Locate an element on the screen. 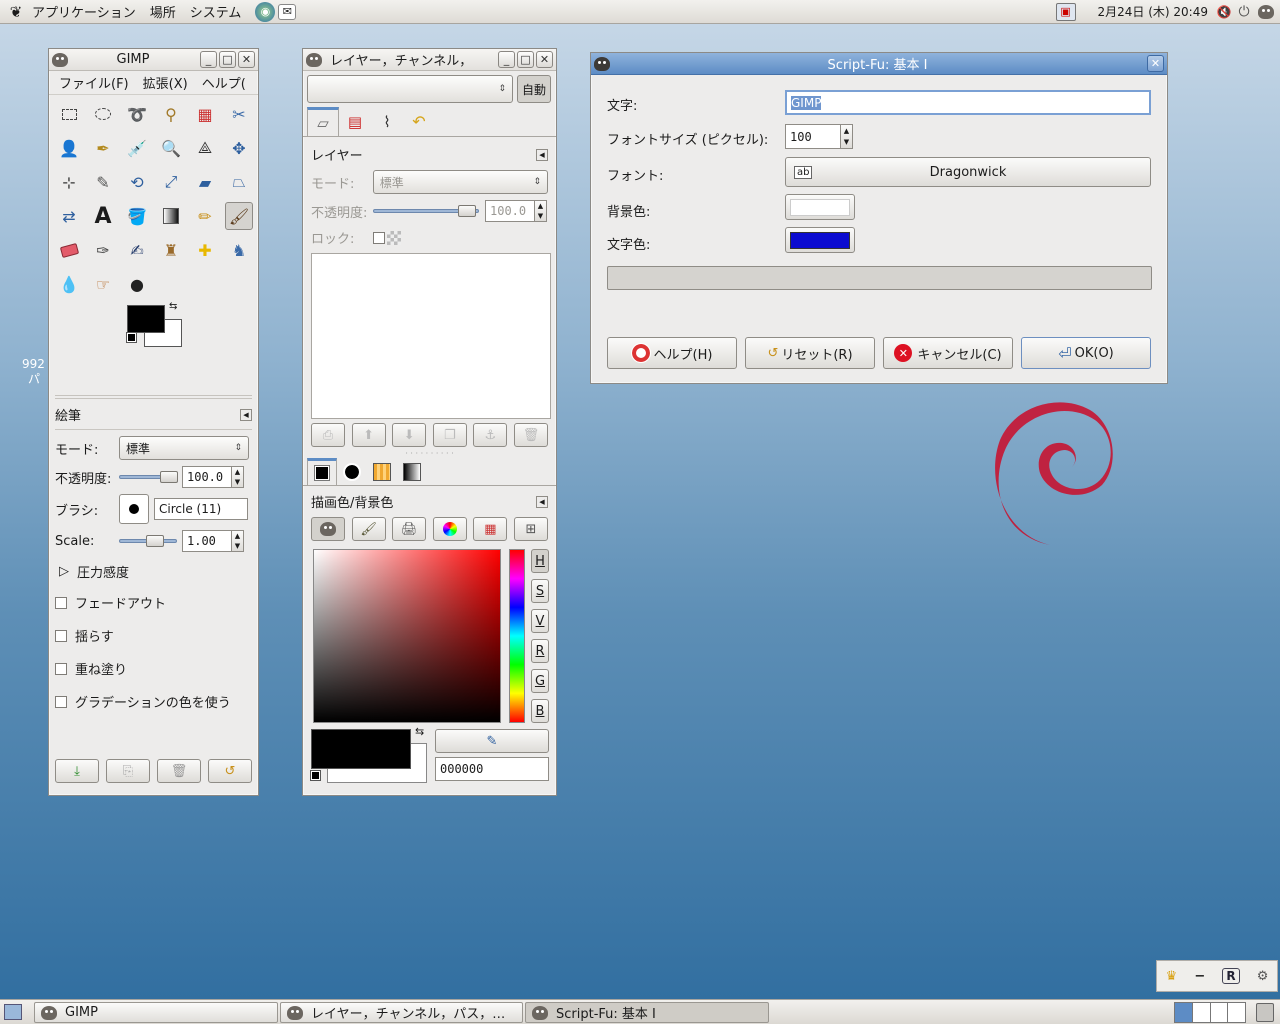 This screenshot has height=1024, width=1280. reset-options-button: ↺ is located at coordinates (230, 771).